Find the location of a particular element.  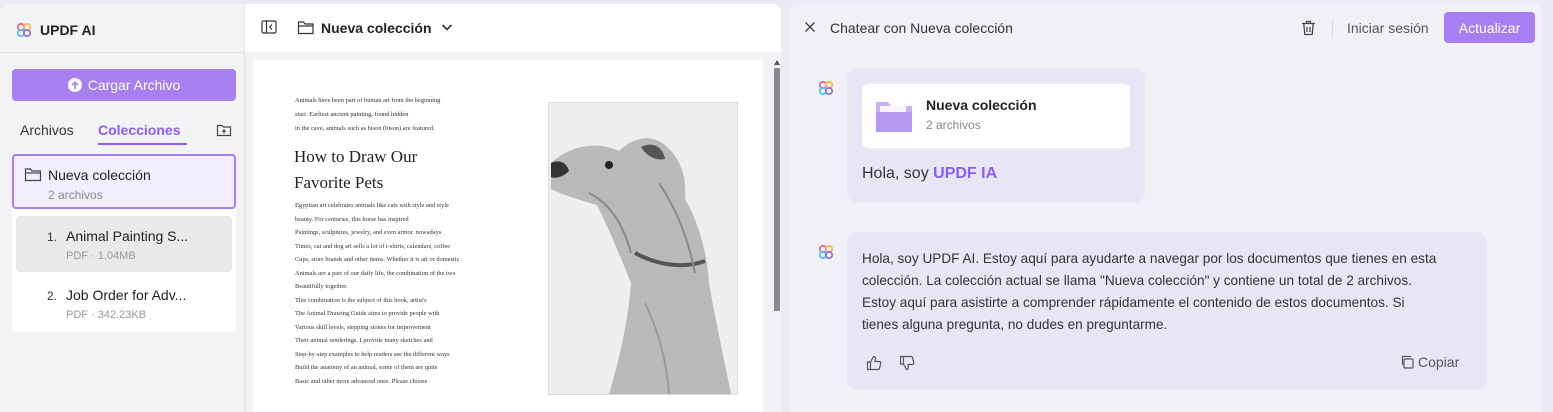

folder-plus-icon is located at coordinates (224, 130).